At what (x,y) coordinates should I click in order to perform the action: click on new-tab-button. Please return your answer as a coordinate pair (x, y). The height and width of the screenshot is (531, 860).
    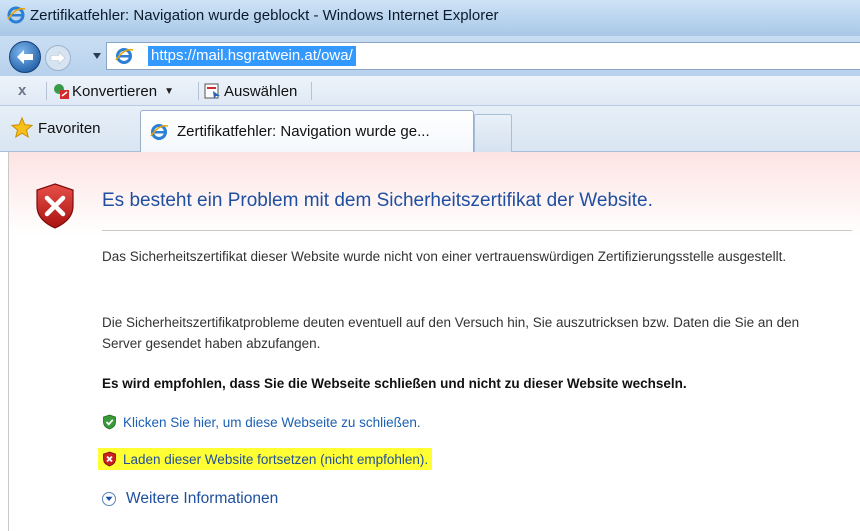
    Looking at the image, I should click on (493, 133).